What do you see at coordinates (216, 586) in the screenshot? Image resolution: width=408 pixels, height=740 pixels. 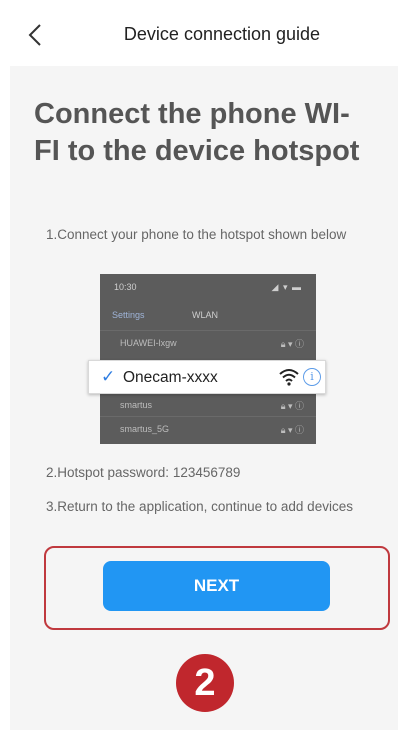 I see `next-button: NEXT` at bounding box center [216, 586].